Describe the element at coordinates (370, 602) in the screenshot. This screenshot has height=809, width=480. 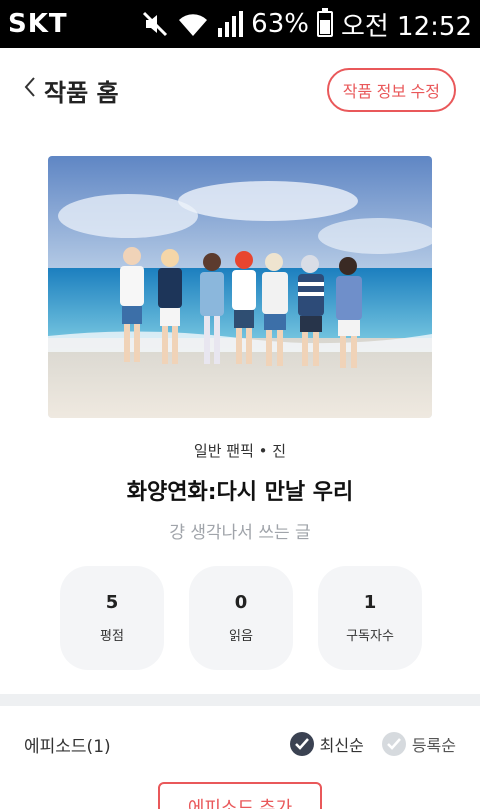
I see `stat-value: 1` at that location.